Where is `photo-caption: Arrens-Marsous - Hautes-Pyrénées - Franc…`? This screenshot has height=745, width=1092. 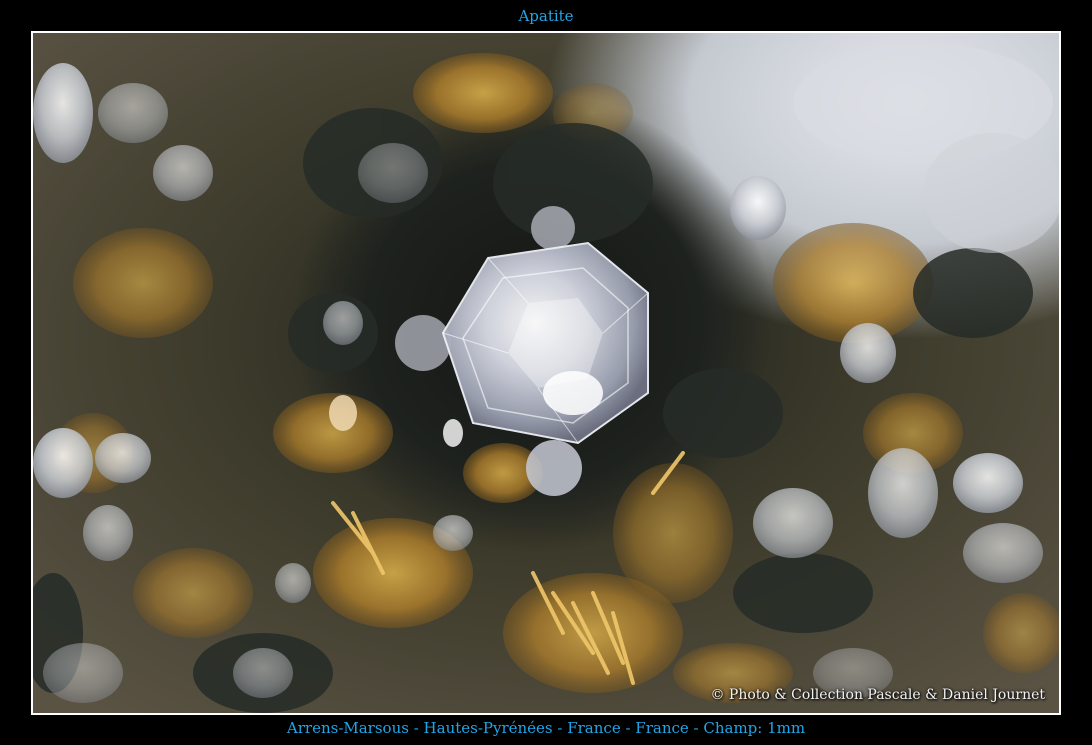
photo-caption: Arrens-Marsous - Hautes-Pyrénées - Franc… is located at coordinates (546, 728).